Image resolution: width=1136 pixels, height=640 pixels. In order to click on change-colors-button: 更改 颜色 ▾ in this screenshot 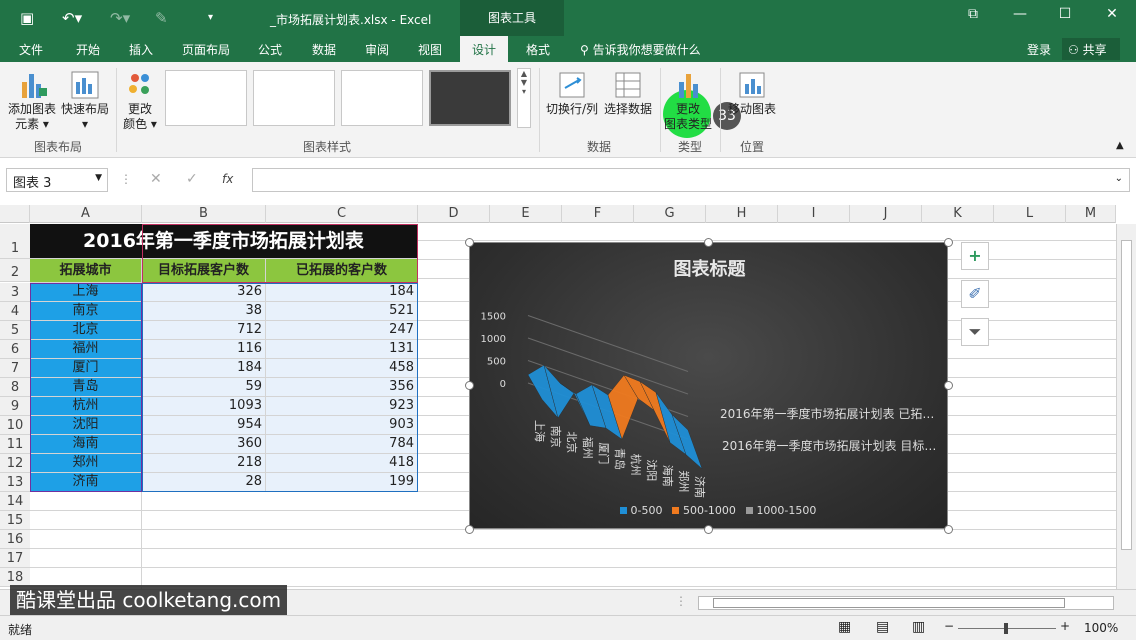, I will do `click(140, 101)`.